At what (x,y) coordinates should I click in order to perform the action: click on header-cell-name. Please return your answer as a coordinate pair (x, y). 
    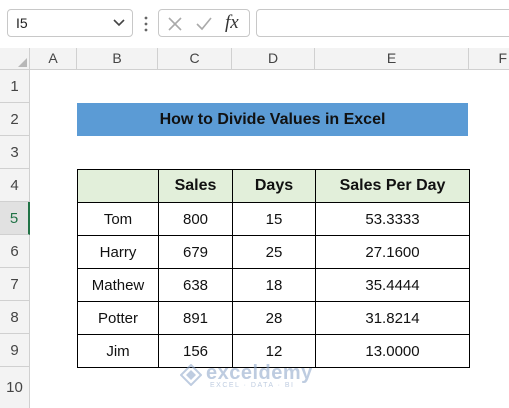
    Looking at the image, I should click on (118, 186).